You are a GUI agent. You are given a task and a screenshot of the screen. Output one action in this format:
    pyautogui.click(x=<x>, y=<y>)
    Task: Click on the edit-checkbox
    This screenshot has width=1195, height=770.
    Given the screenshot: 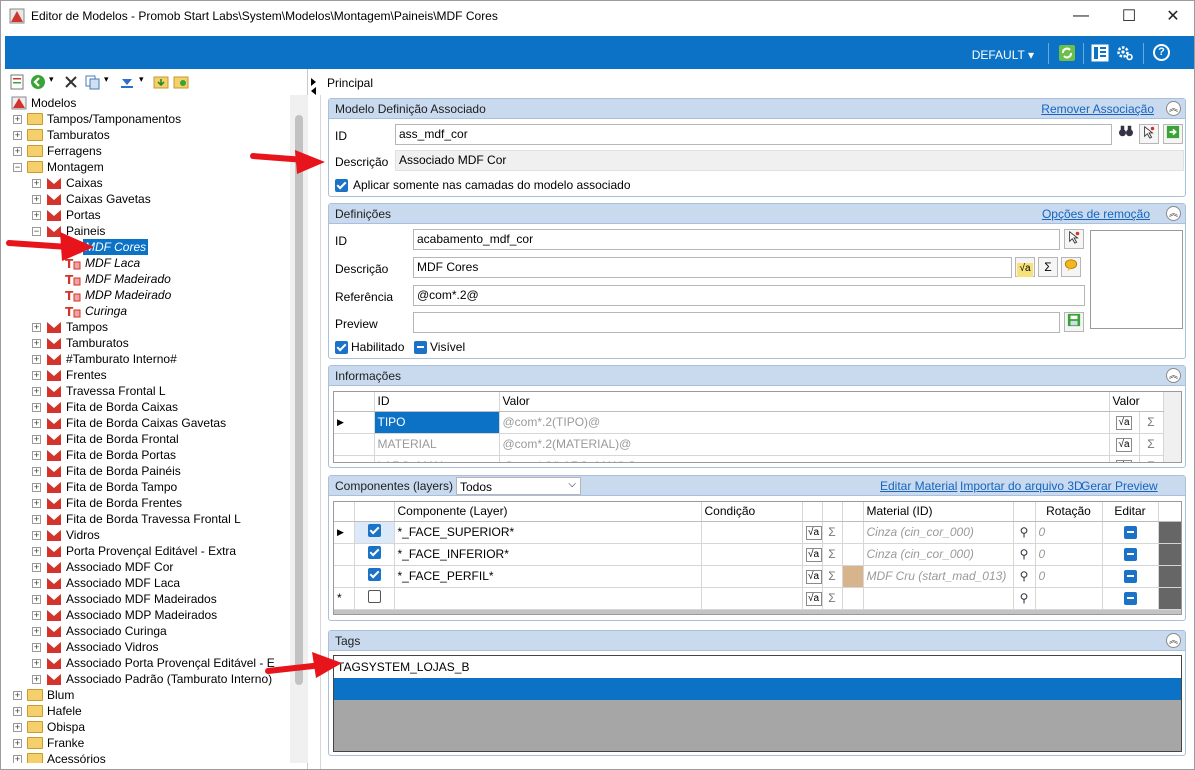 What is the action you would take?
    pyautogui.click(x=1130, y=577)
    